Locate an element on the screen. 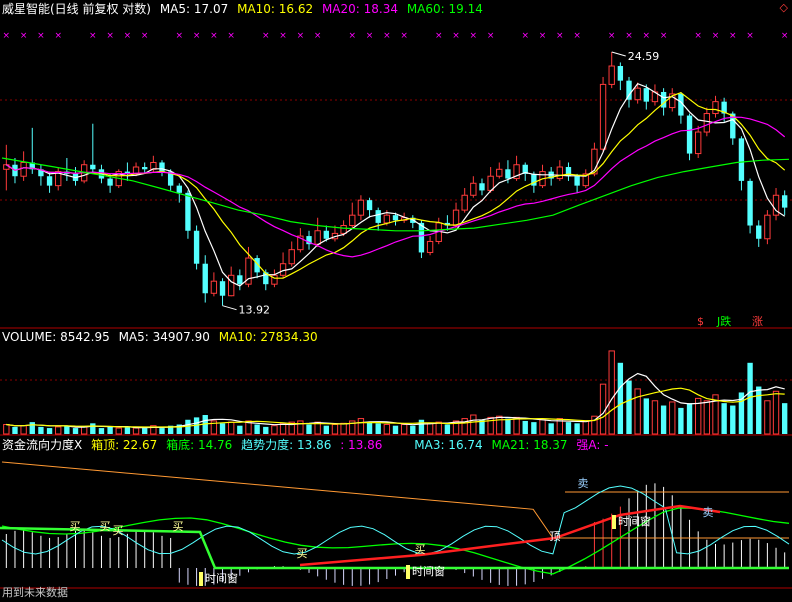  signal-1: 买 is located at coordinates (105, 526).